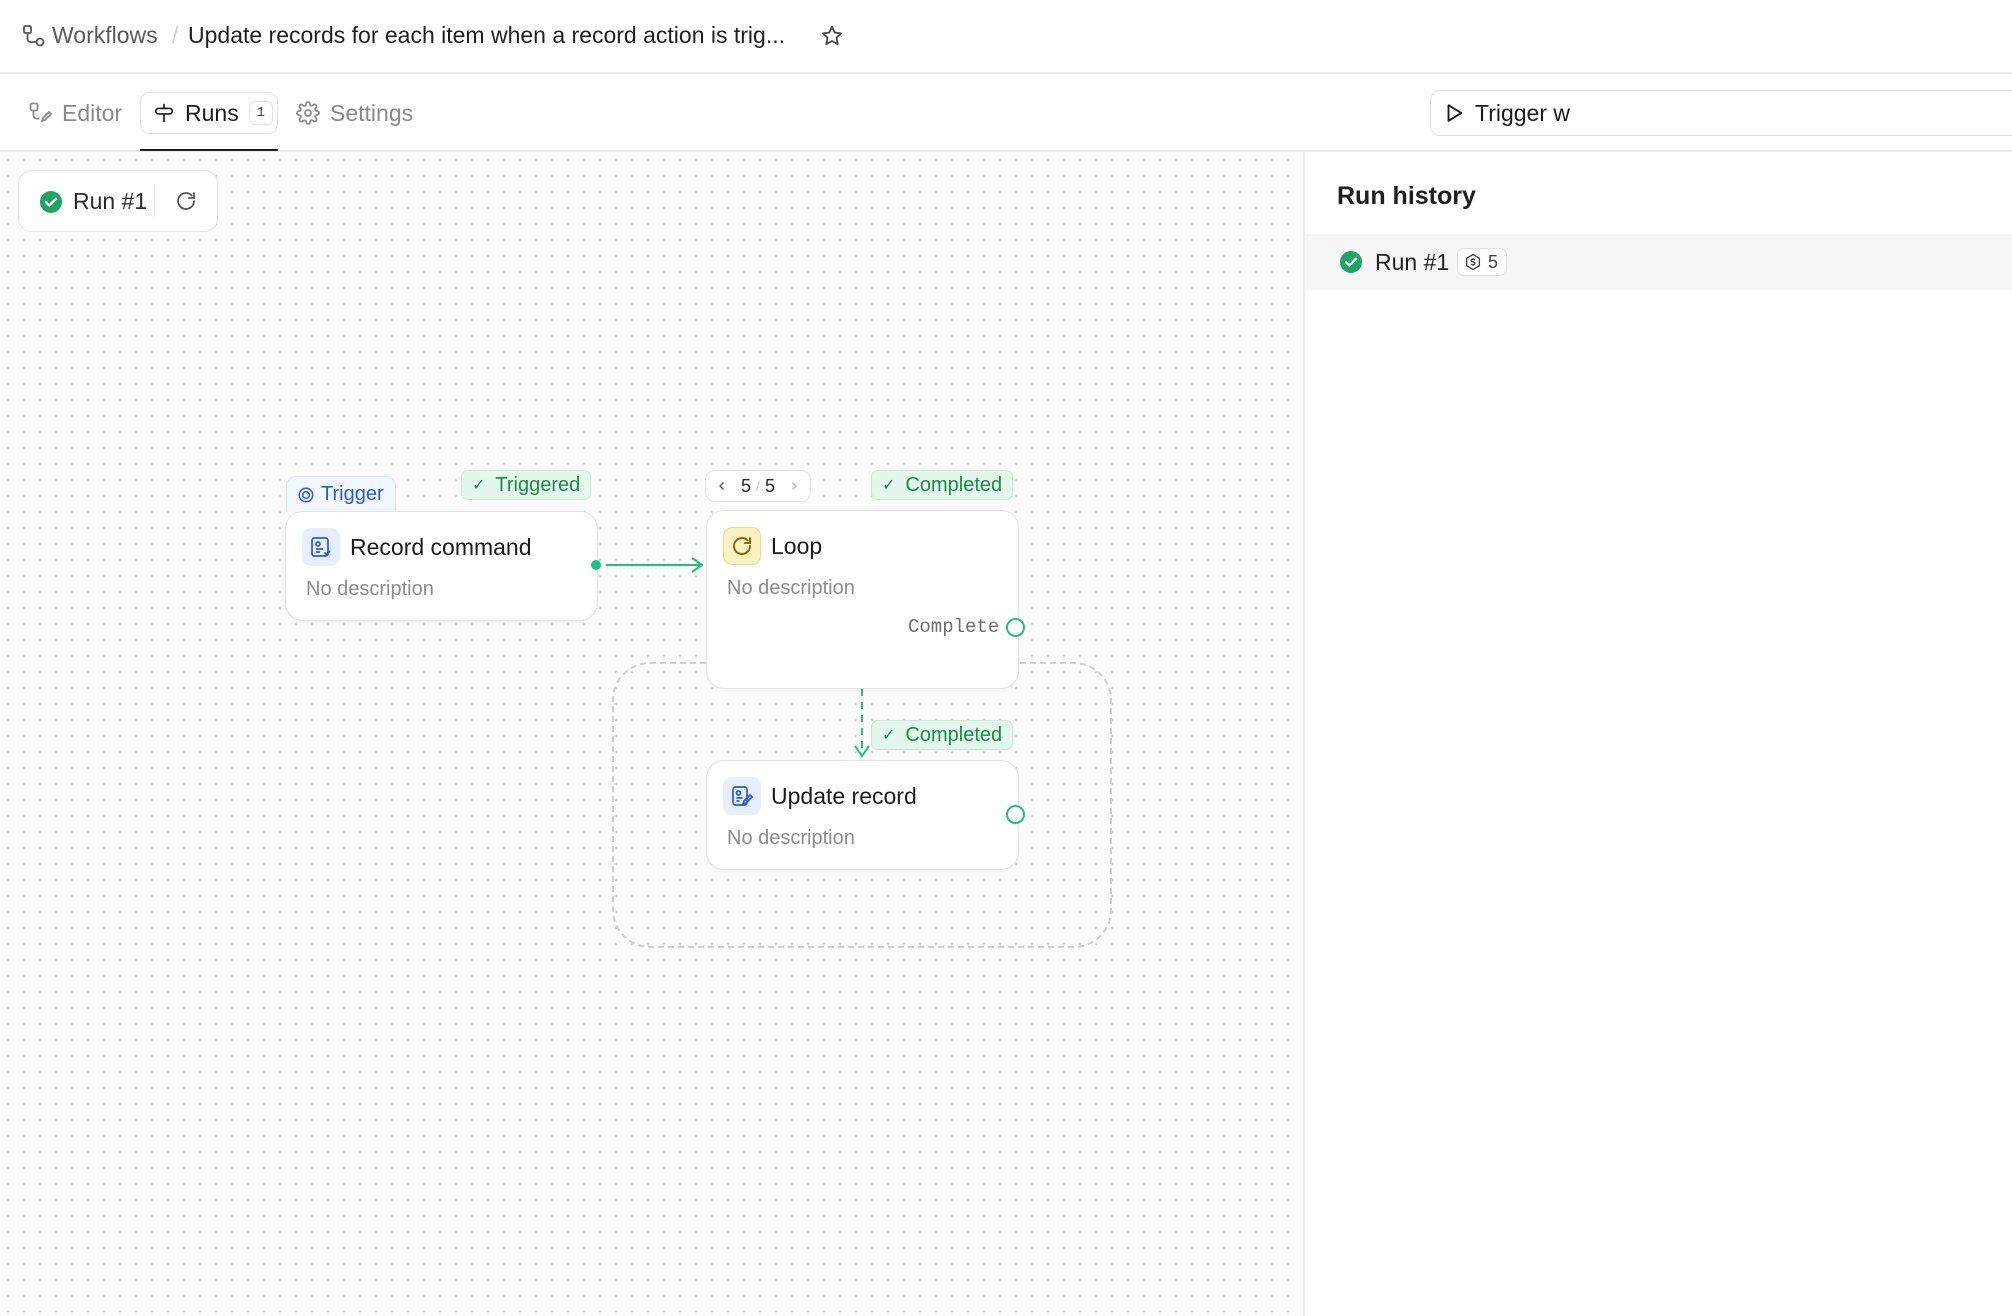 The height and width of the screenshot is (1316, 2012). I want to click on connectors, so click(738, 657).